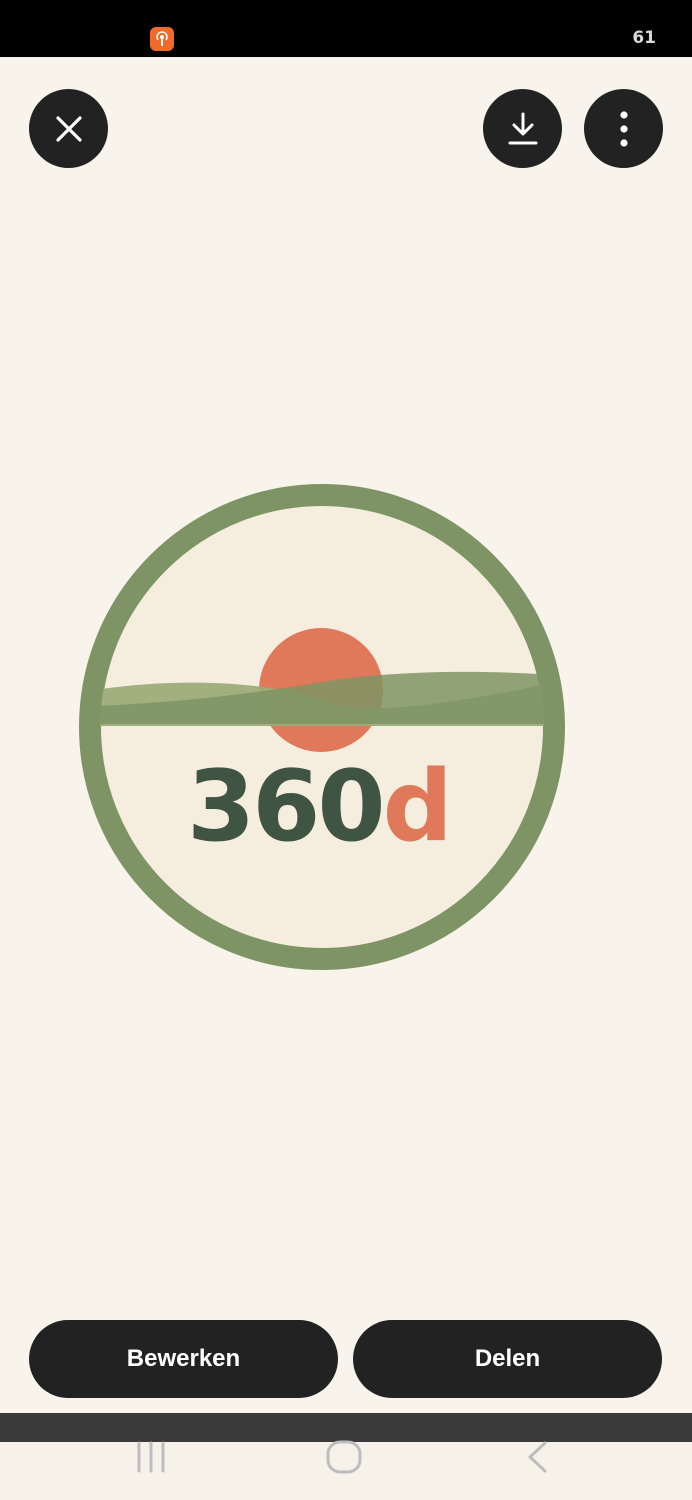 Image resolution: width=692 pixels, height=1500 pixels. I want to click on more-vertical-icon, so click(623, 128).